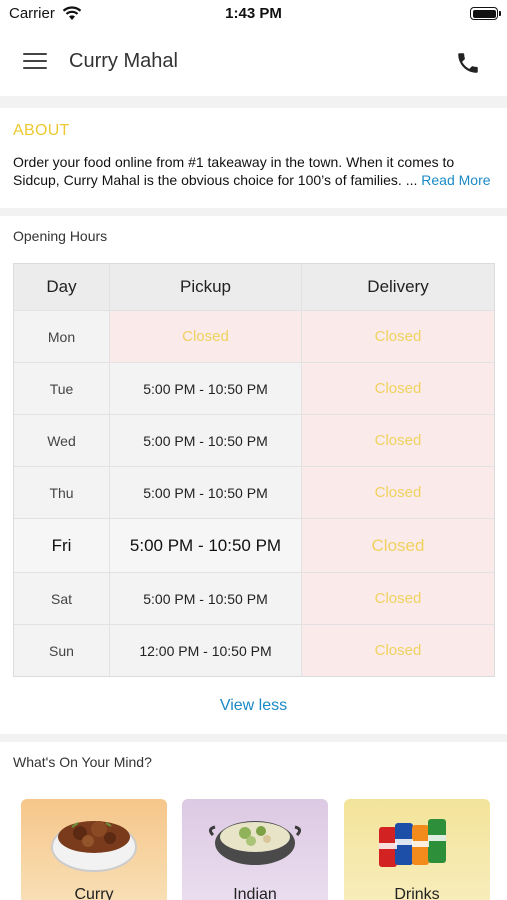 This screenshot has height=900, width=507. Describe the element at coordinates (62, 336) in the screenshot. I see `day-cell: Mon` at that location.